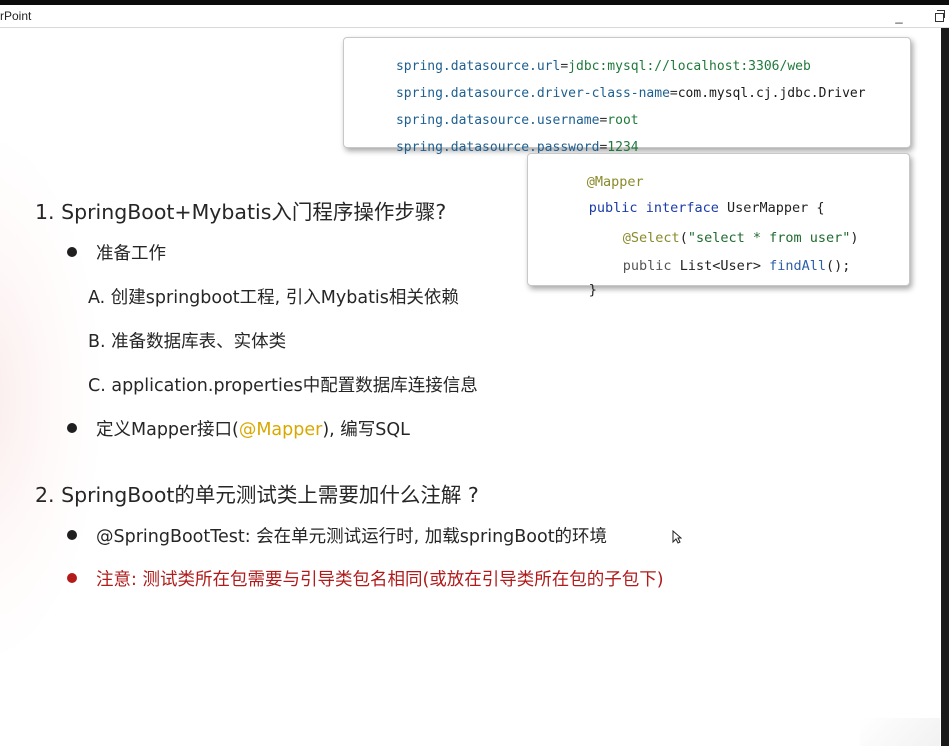 The width and height of the screenshot is (949, 746). I want to click on minimize-button: _, so click(899, 16).